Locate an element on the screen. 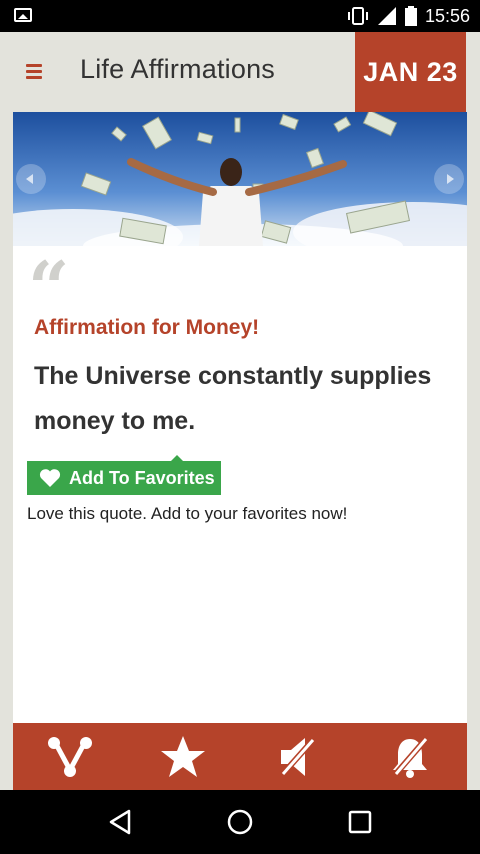 The height and width of the screenshot is (854, 480). status-time: 15:56 is located at coordinates (447, 15).